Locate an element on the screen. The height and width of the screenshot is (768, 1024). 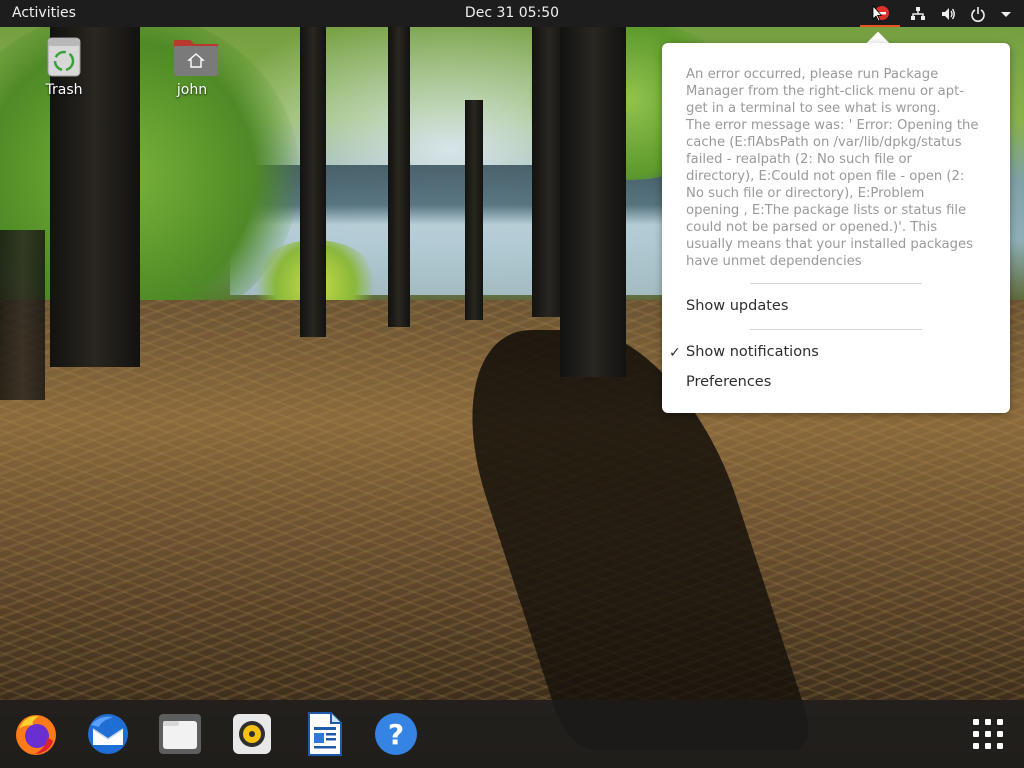
volume-indicator is located at coordinates (948, 13).